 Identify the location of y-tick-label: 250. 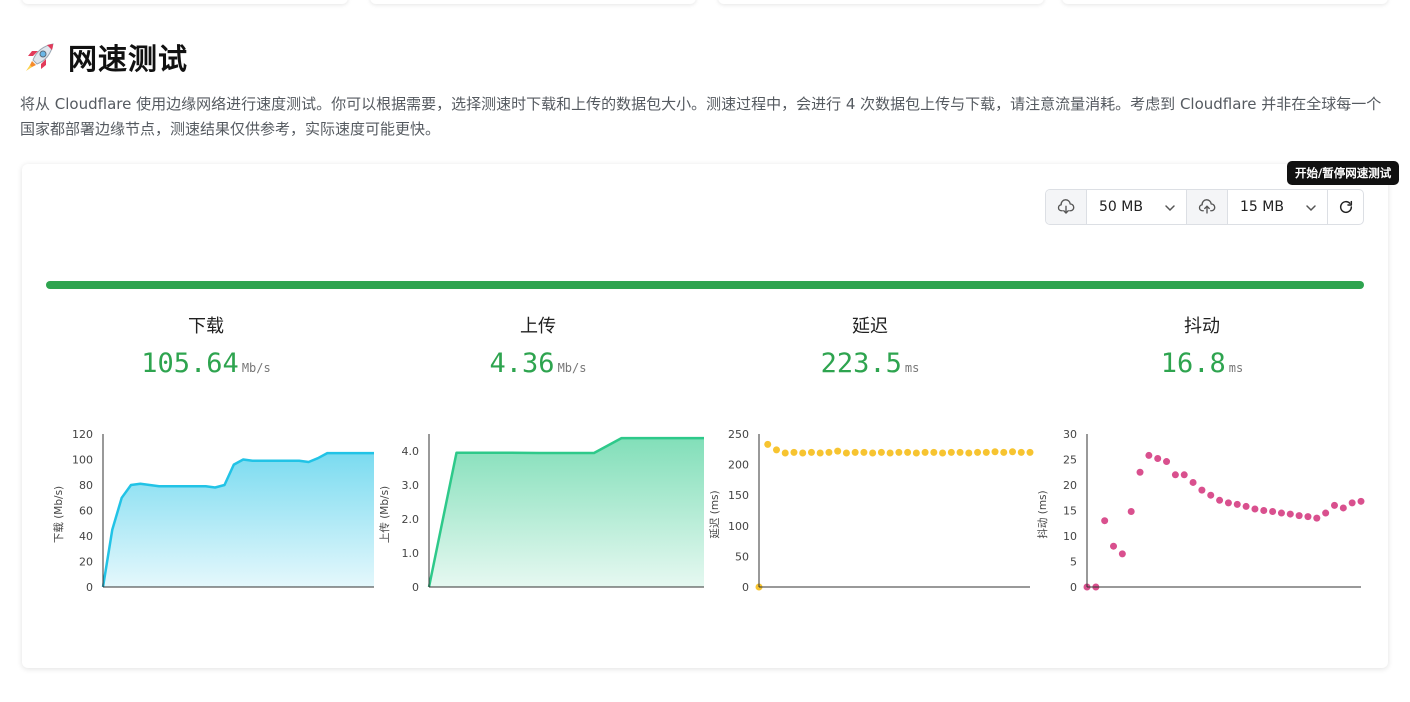
(738, 434).